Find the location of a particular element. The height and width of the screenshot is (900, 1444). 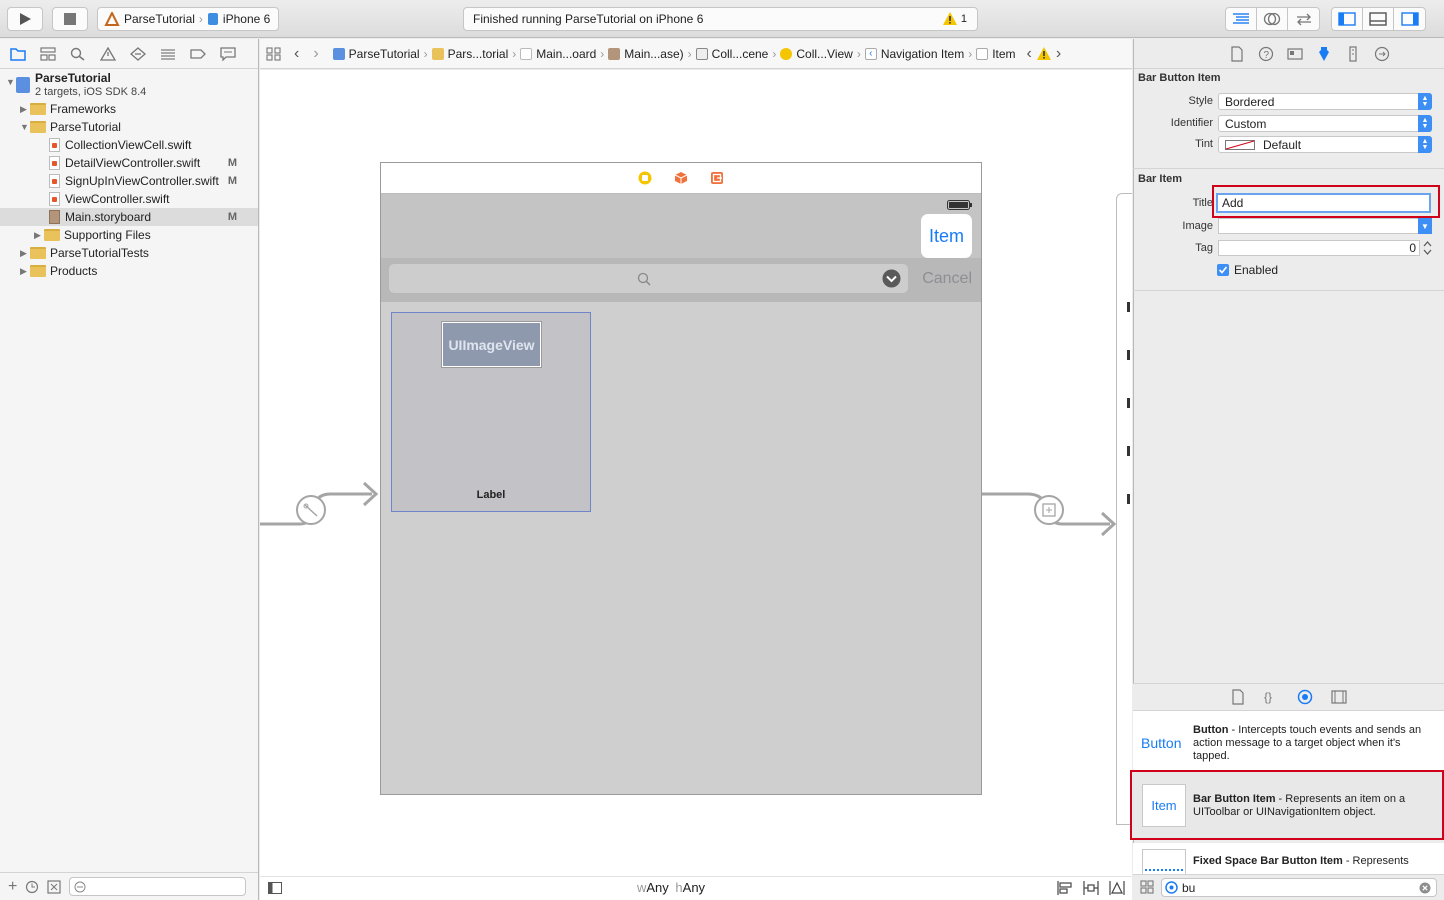

version-editor-button is located at coordinates (1303, 19).